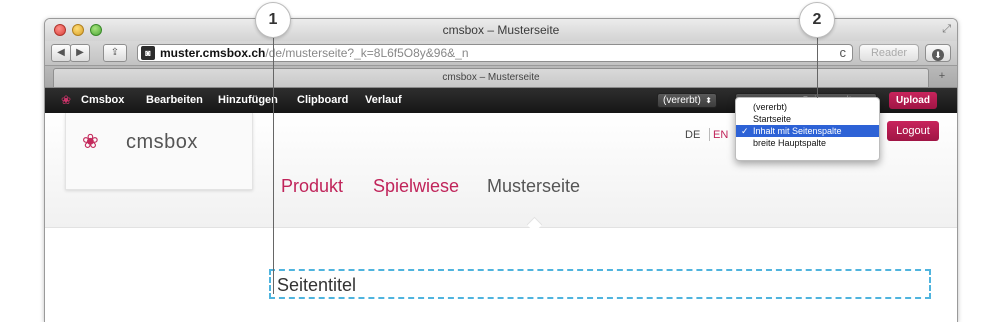  What do you see at coordinates (807, 119) in the screenshot?
I see `dropdown-option-startseite: Startseite` at bounding box center [807, 119].